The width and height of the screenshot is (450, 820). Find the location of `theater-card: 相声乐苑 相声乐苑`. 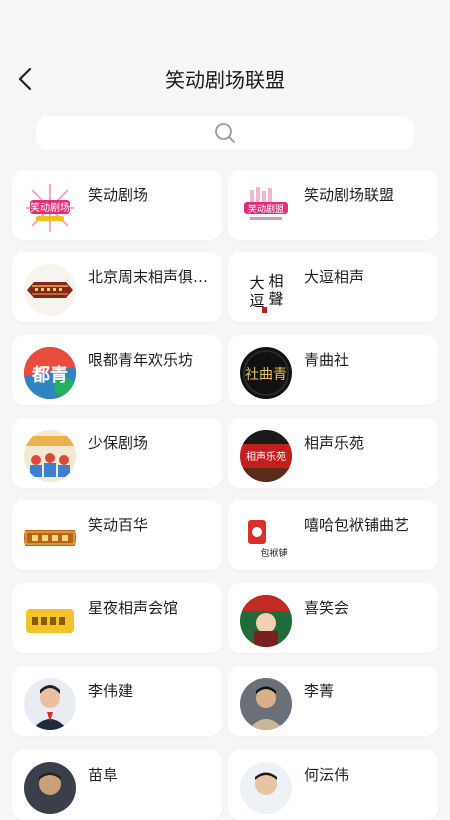

theater-card: 相声乐苑 相声乐苑 is located at coordinates (333, 453).